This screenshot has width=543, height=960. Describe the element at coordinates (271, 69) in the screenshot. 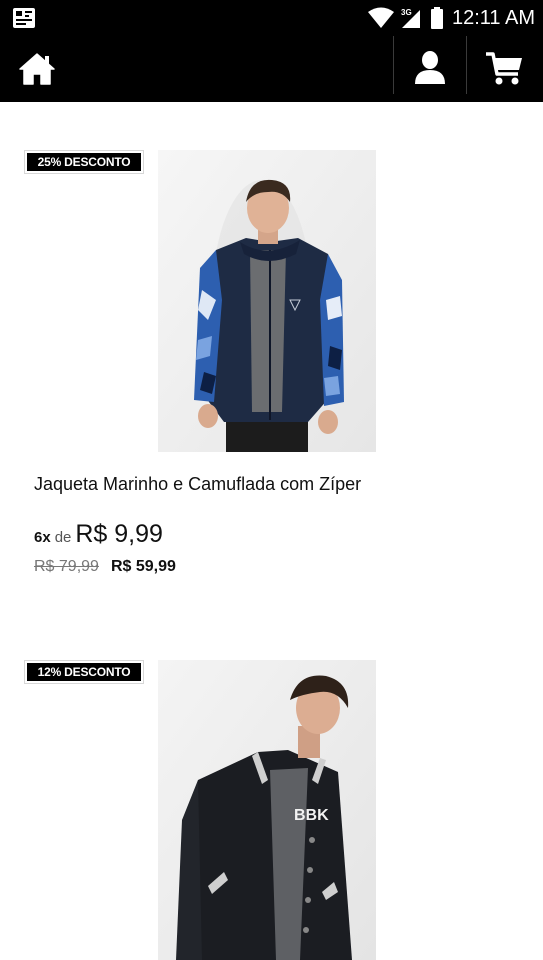

I see `app-bar` at that location.